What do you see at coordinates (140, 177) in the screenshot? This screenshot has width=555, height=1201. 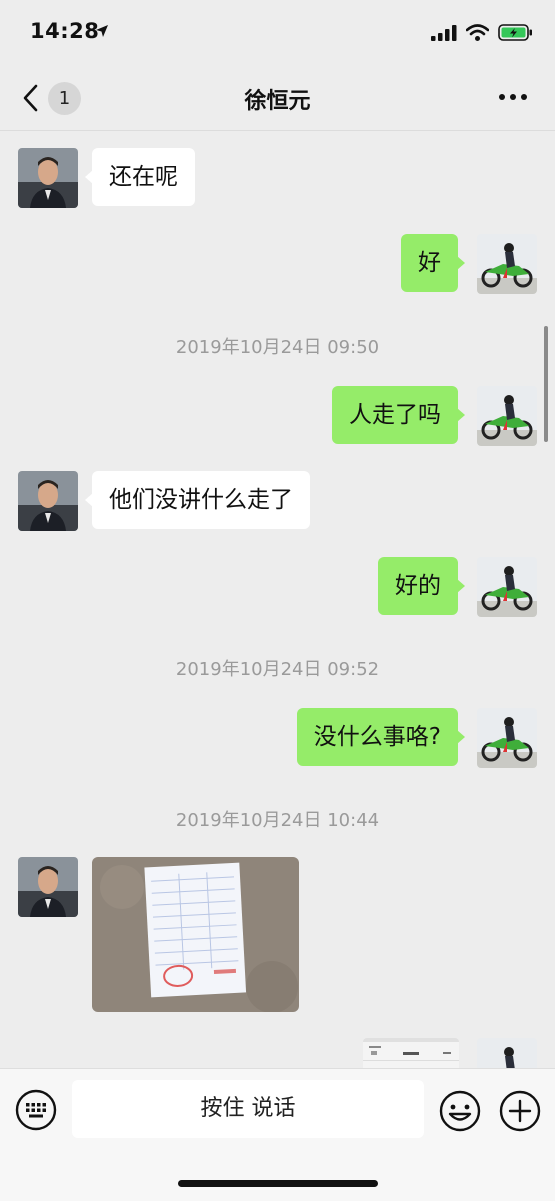 I see `message-bubble-incoming: 还在呢` at bounding box center [140, 177].